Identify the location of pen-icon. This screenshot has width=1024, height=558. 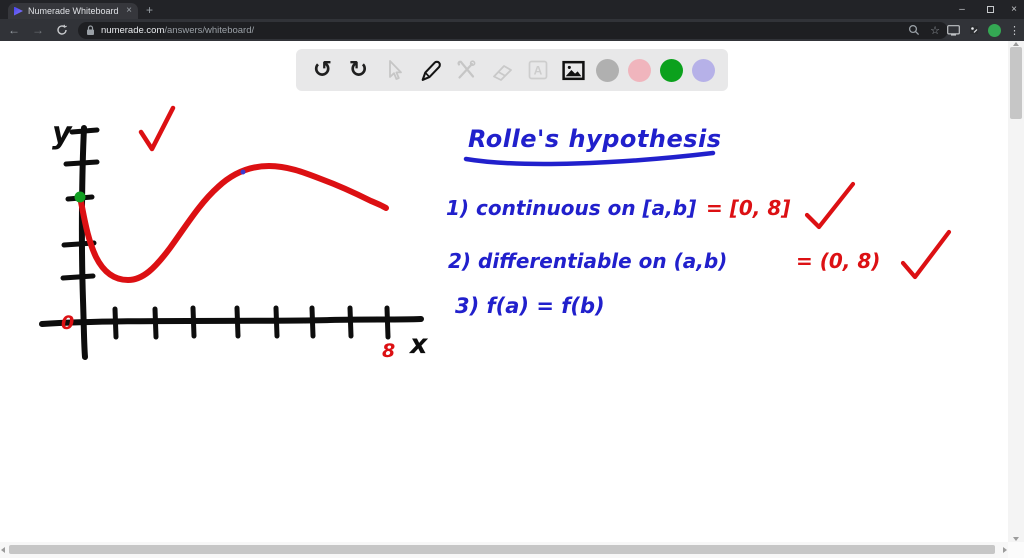
(431, 70).